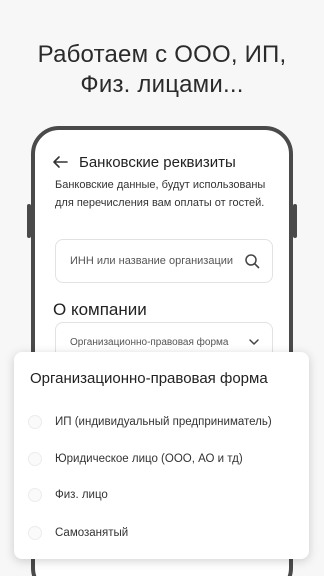 This screenshot has height=576, width=324. I want to click on search-field, so click(164, 261).